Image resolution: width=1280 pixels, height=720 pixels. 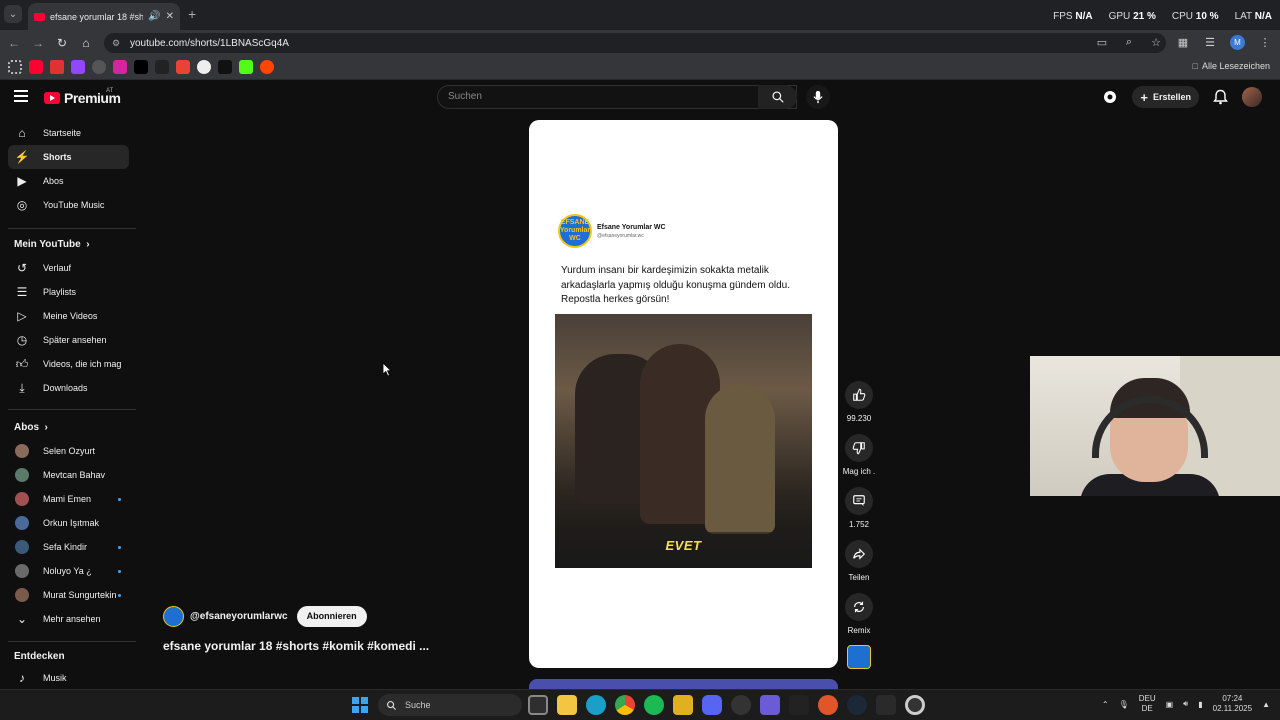 I want to click on subscribe-button: Abonnieren, so click(x=331, y=616).